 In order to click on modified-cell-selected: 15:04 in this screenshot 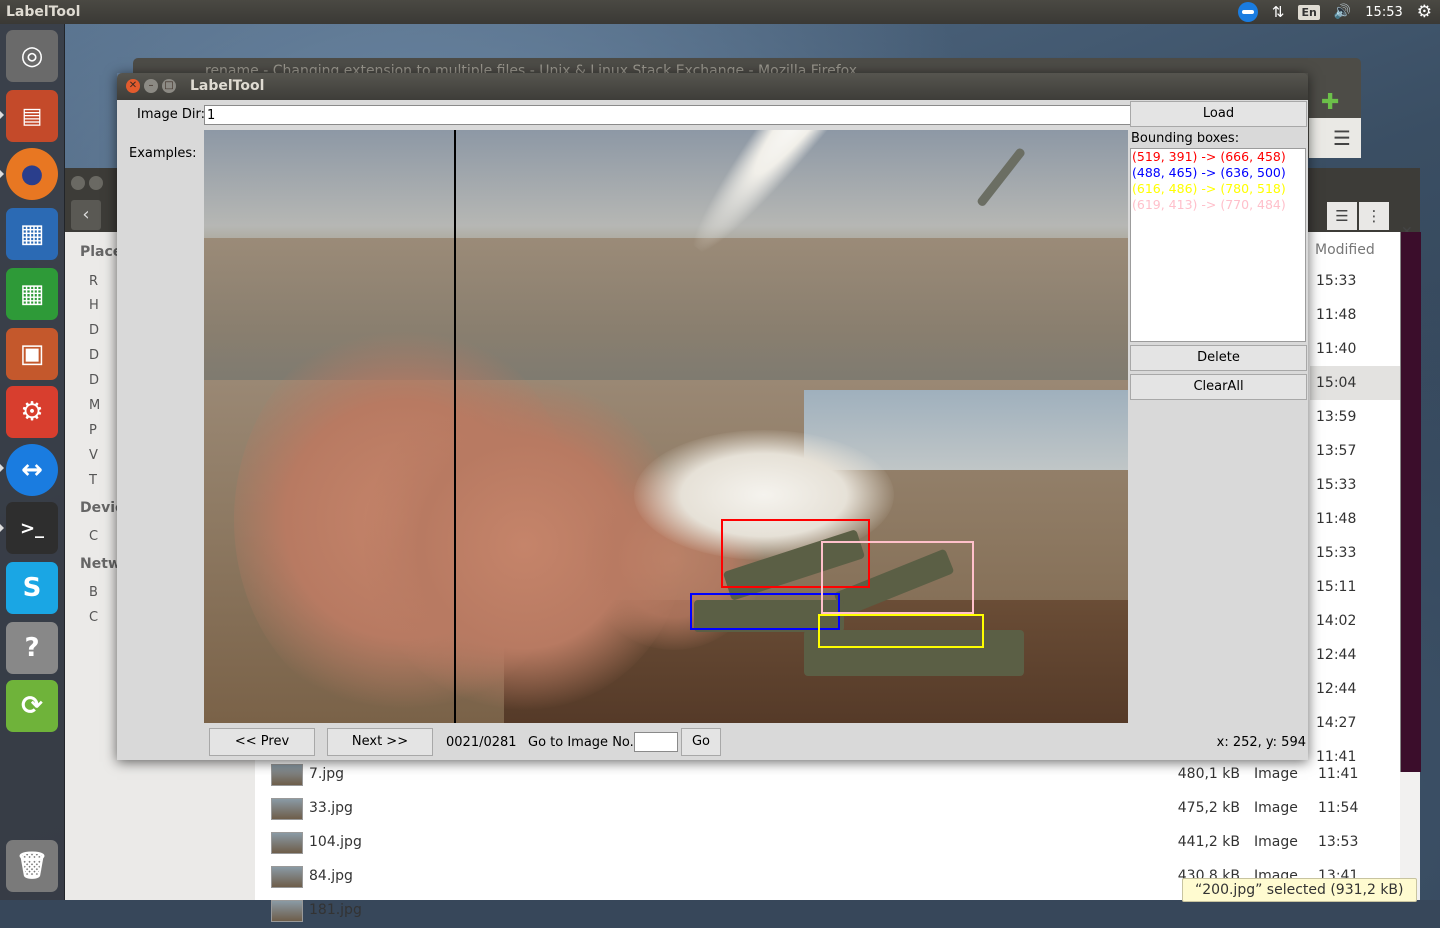, I will do `click(1355, 383)`.